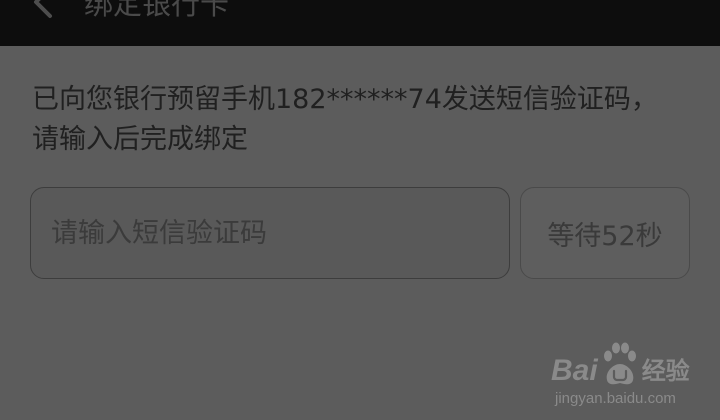  I want to click on top-navigation-bar: 绑定银行卡, so click(360, 23).